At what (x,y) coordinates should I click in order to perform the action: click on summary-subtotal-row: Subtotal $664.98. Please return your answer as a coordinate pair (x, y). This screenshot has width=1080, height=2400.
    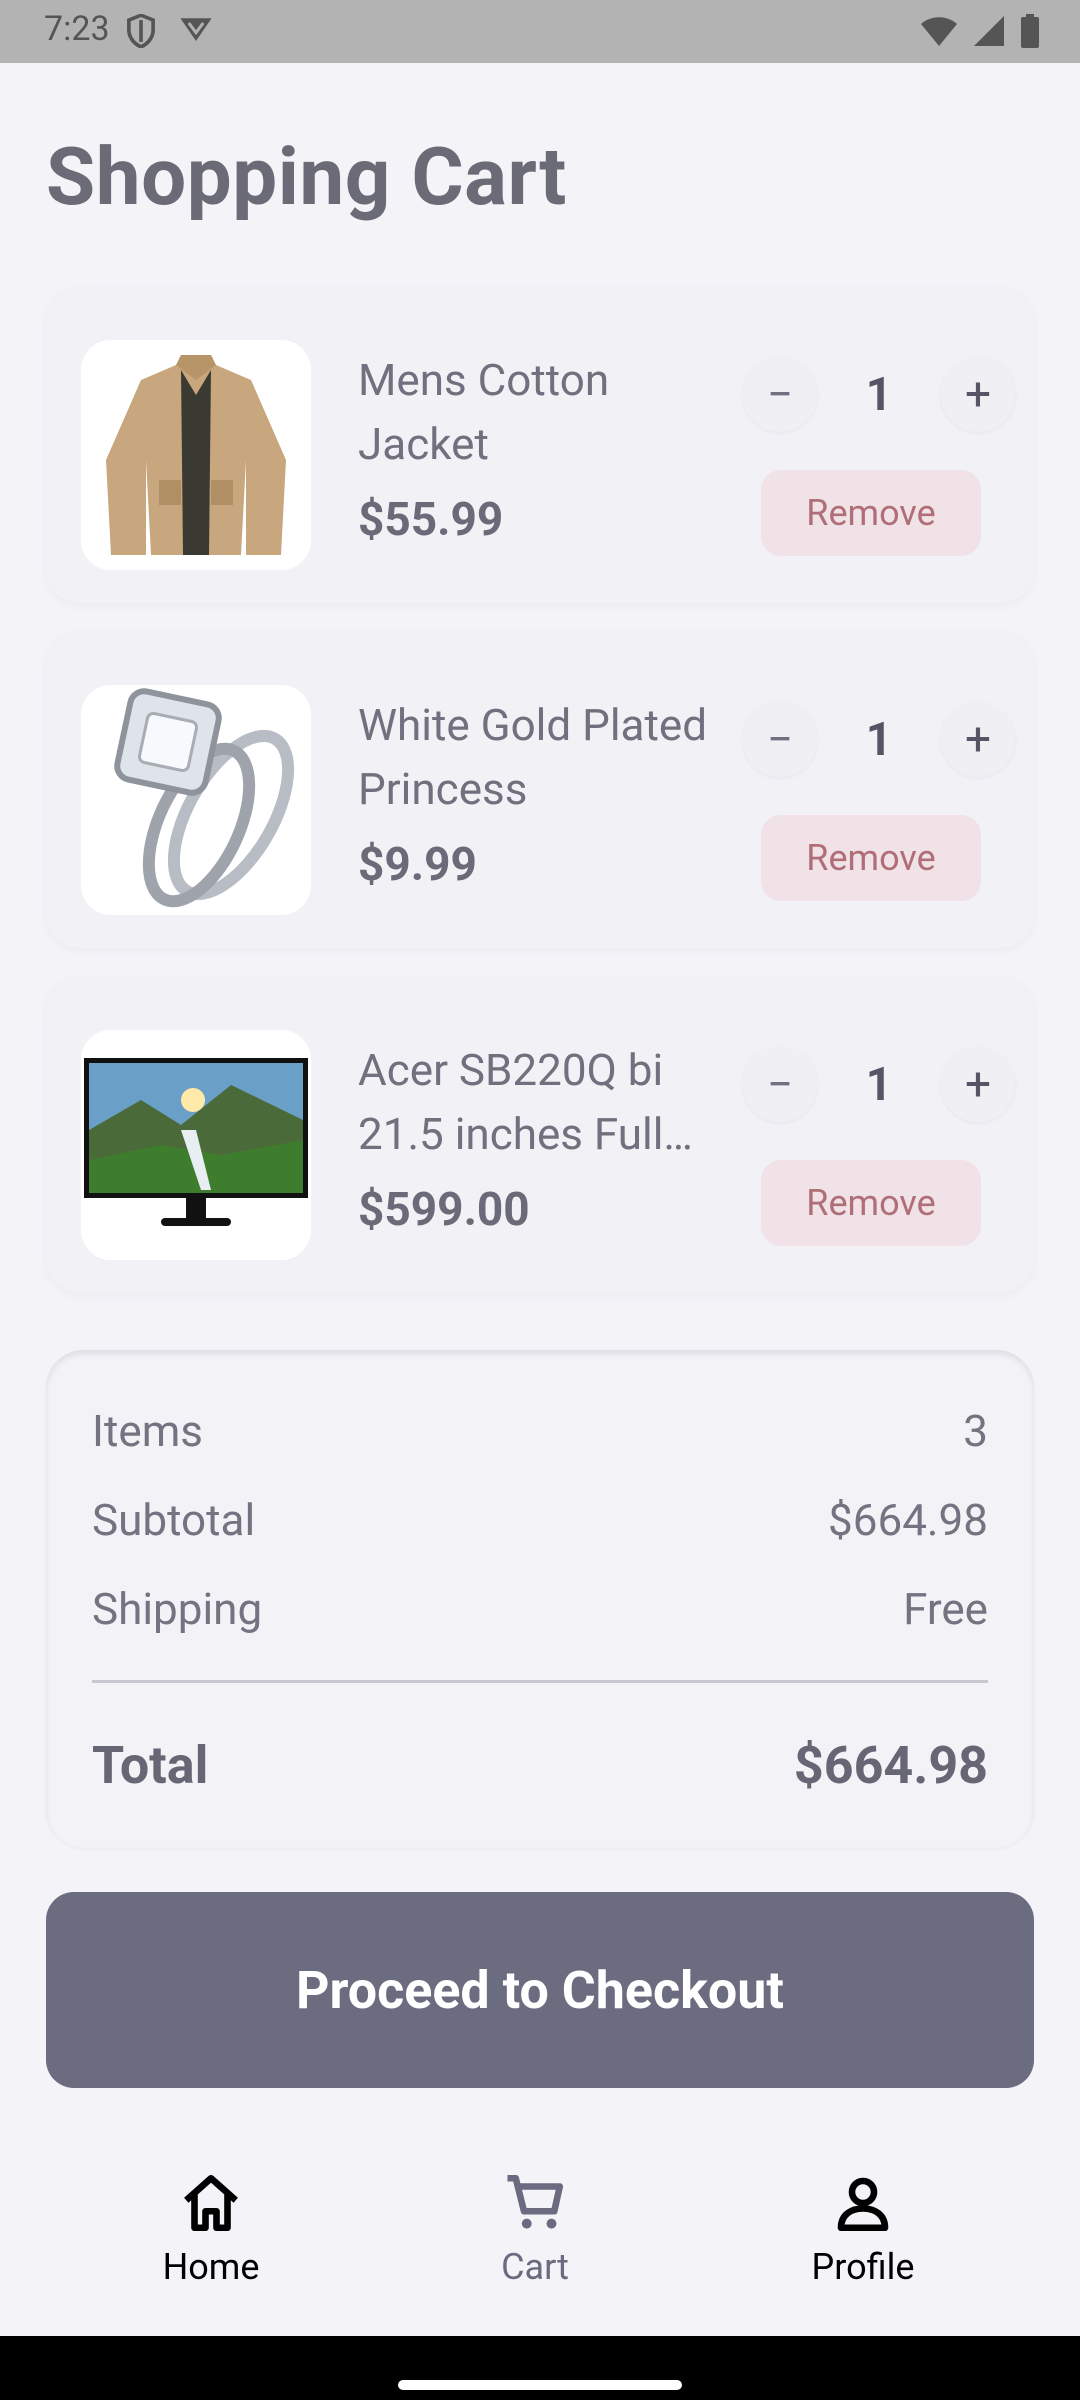
    Looking at the image, I should click on (540, 1520).